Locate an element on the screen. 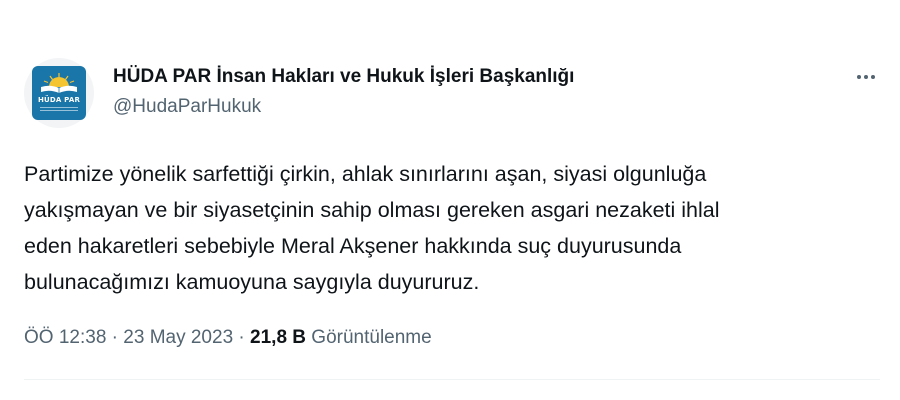 The height and width of the screenshot is (400, 900). sun-book-icon is located at coordinates (59, 83).